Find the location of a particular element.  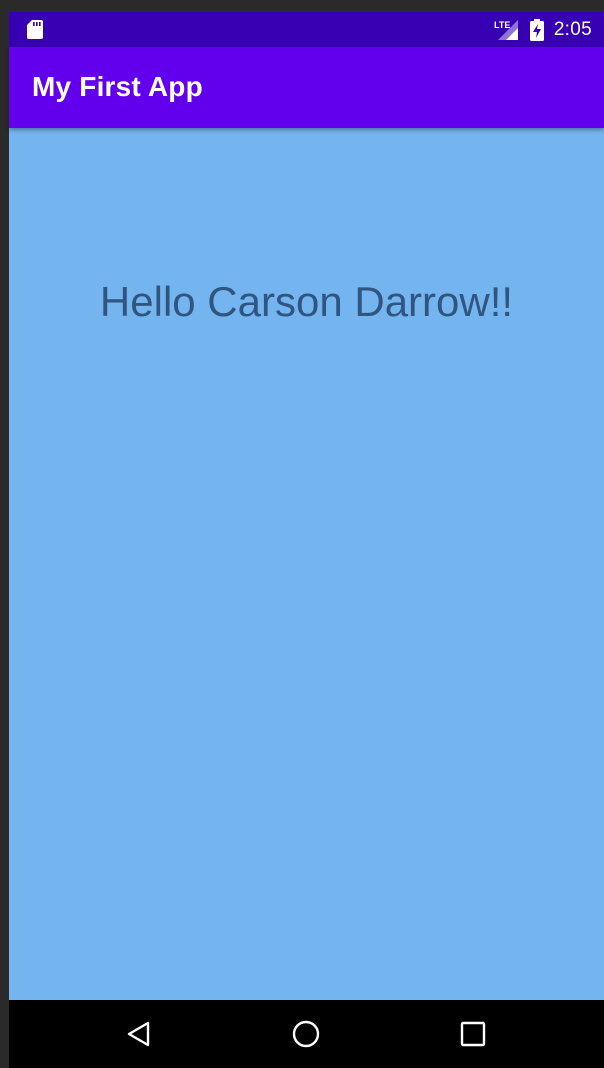

home-button is located at coordinates (306, 1034).